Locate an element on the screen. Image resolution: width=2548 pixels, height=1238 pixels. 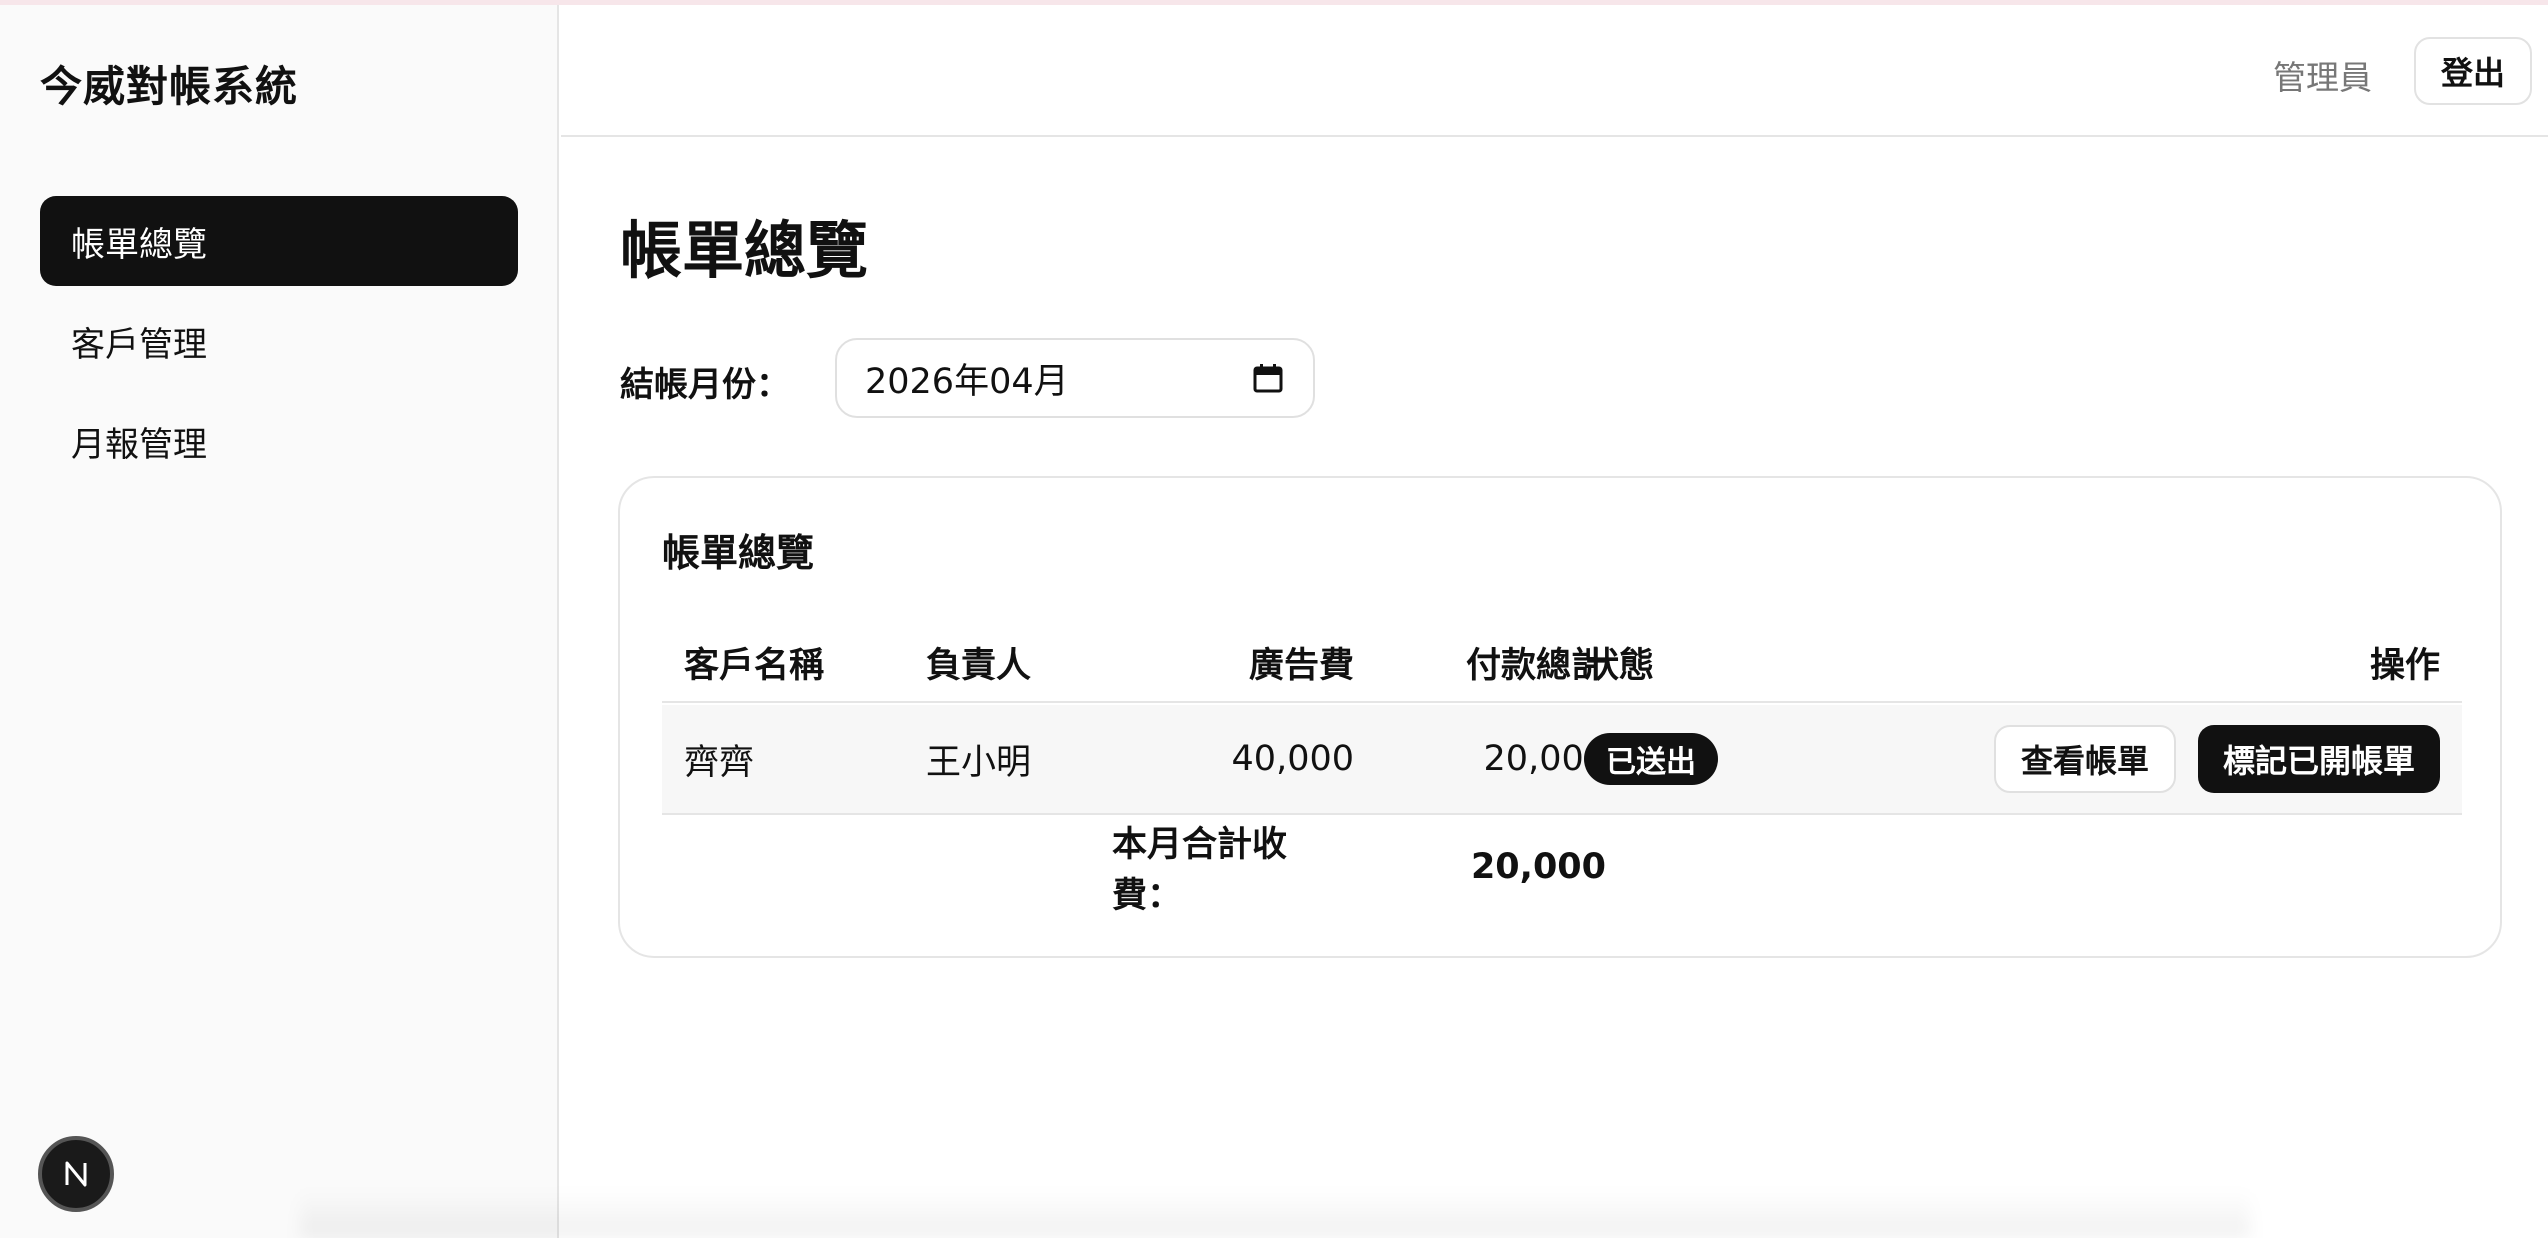
top-header: 管理員 登出 is located at coordinates (1554, 71).